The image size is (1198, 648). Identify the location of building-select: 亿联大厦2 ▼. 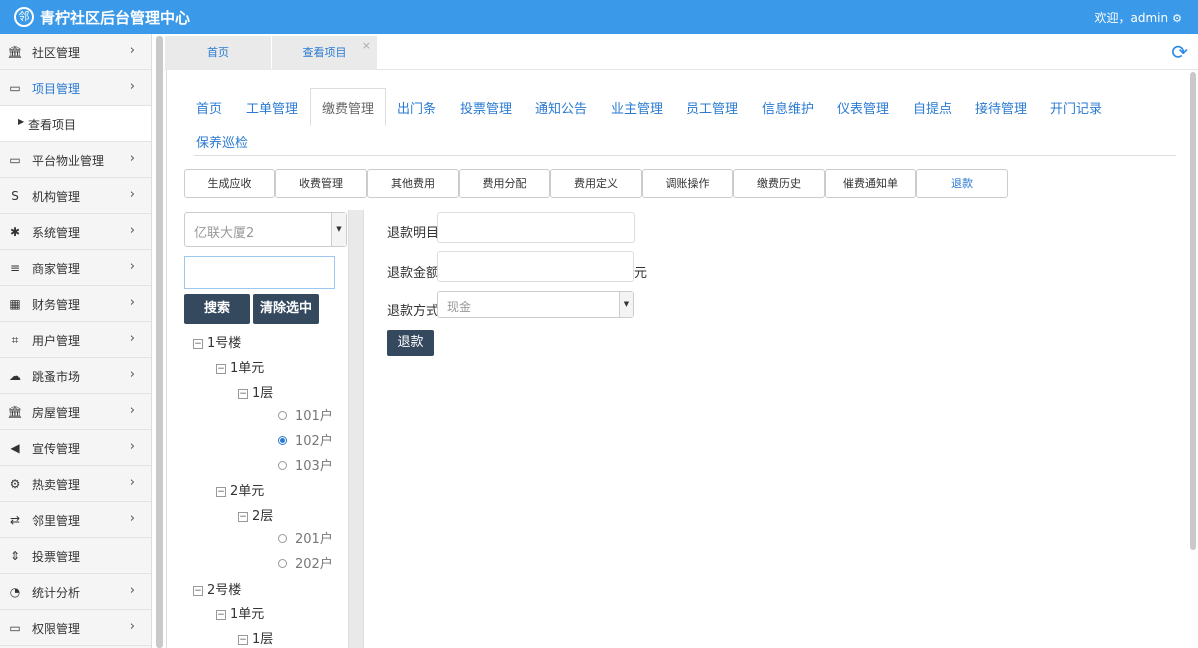
(265, 229).